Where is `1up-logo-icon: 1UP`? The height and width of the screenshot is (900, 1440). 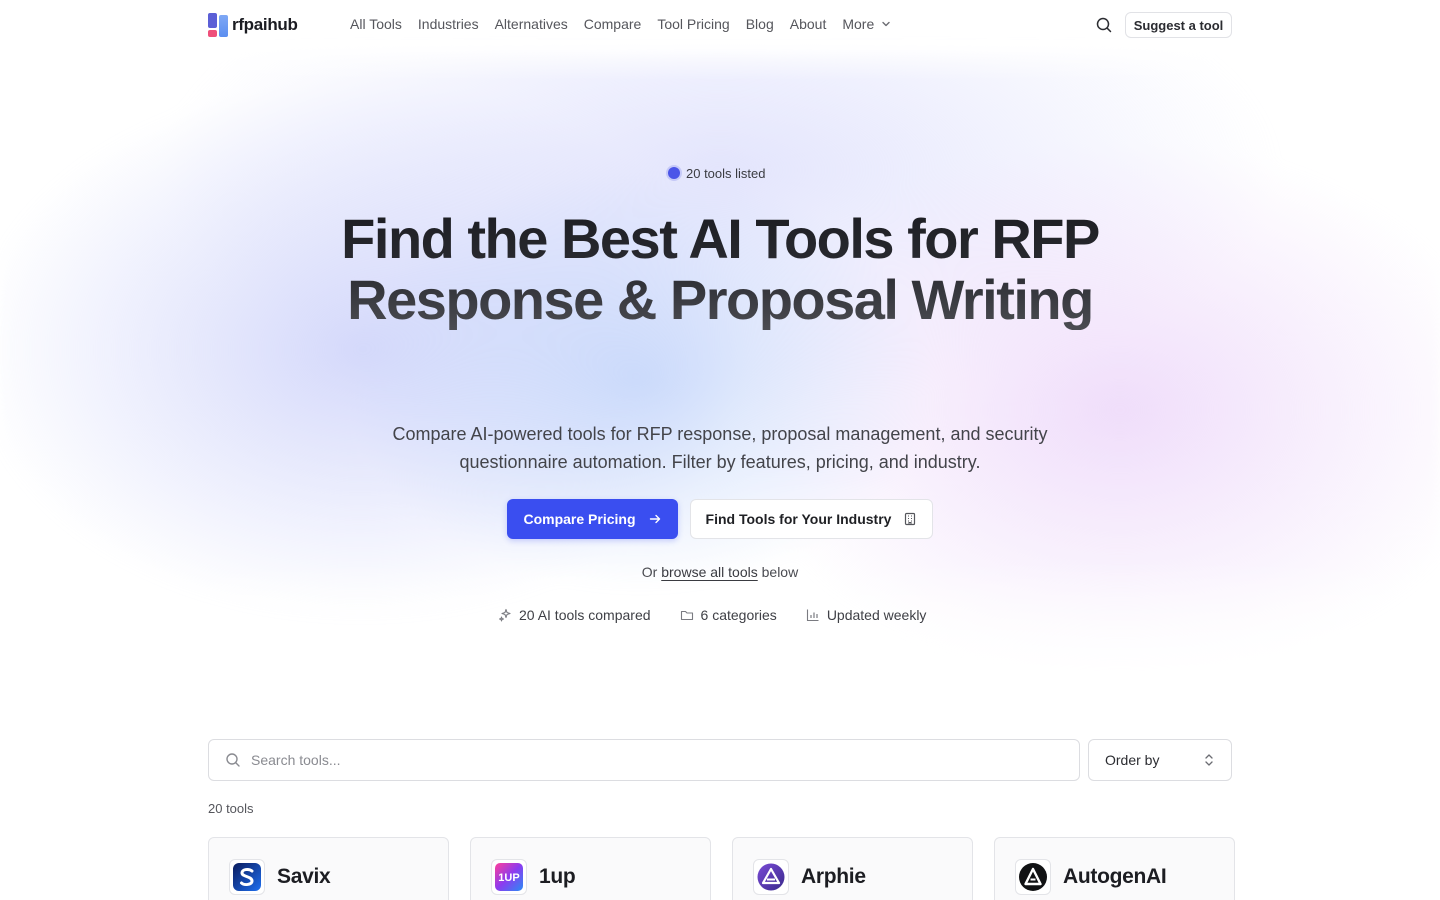
1up-logo-icon: 1UP is located at coordinates (509, 877).